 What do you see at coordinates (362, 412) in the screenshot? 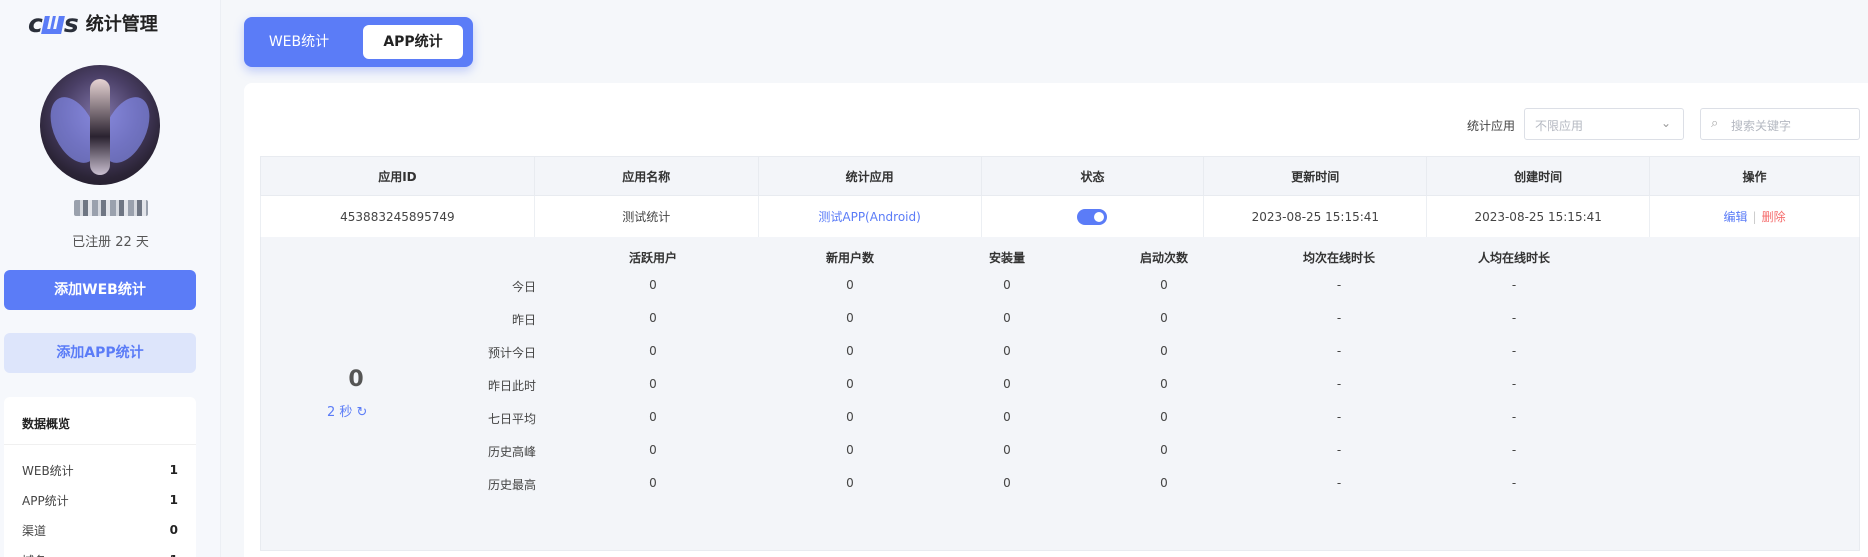
I see `refresh-icon: ↻` at bounding box center [362, 412].